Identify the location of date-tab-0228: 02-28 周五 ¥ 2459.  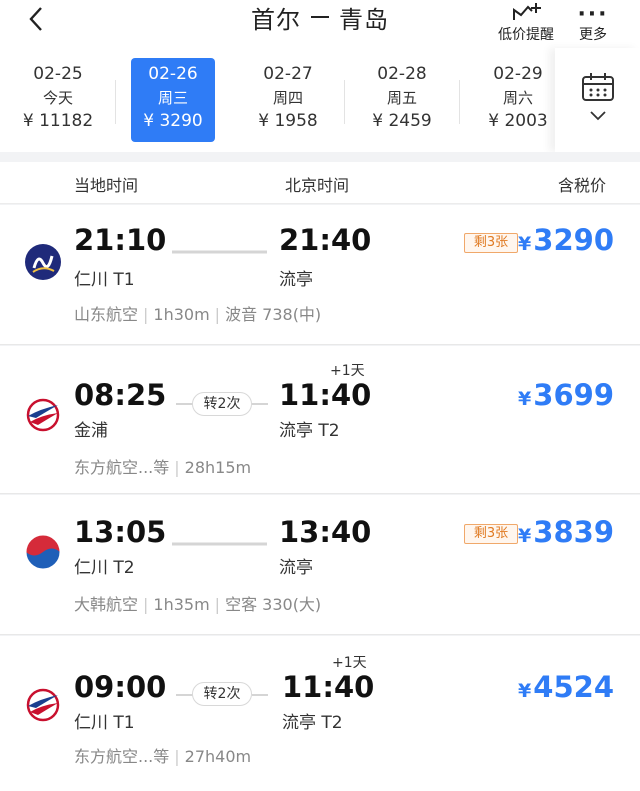
(402, 100).